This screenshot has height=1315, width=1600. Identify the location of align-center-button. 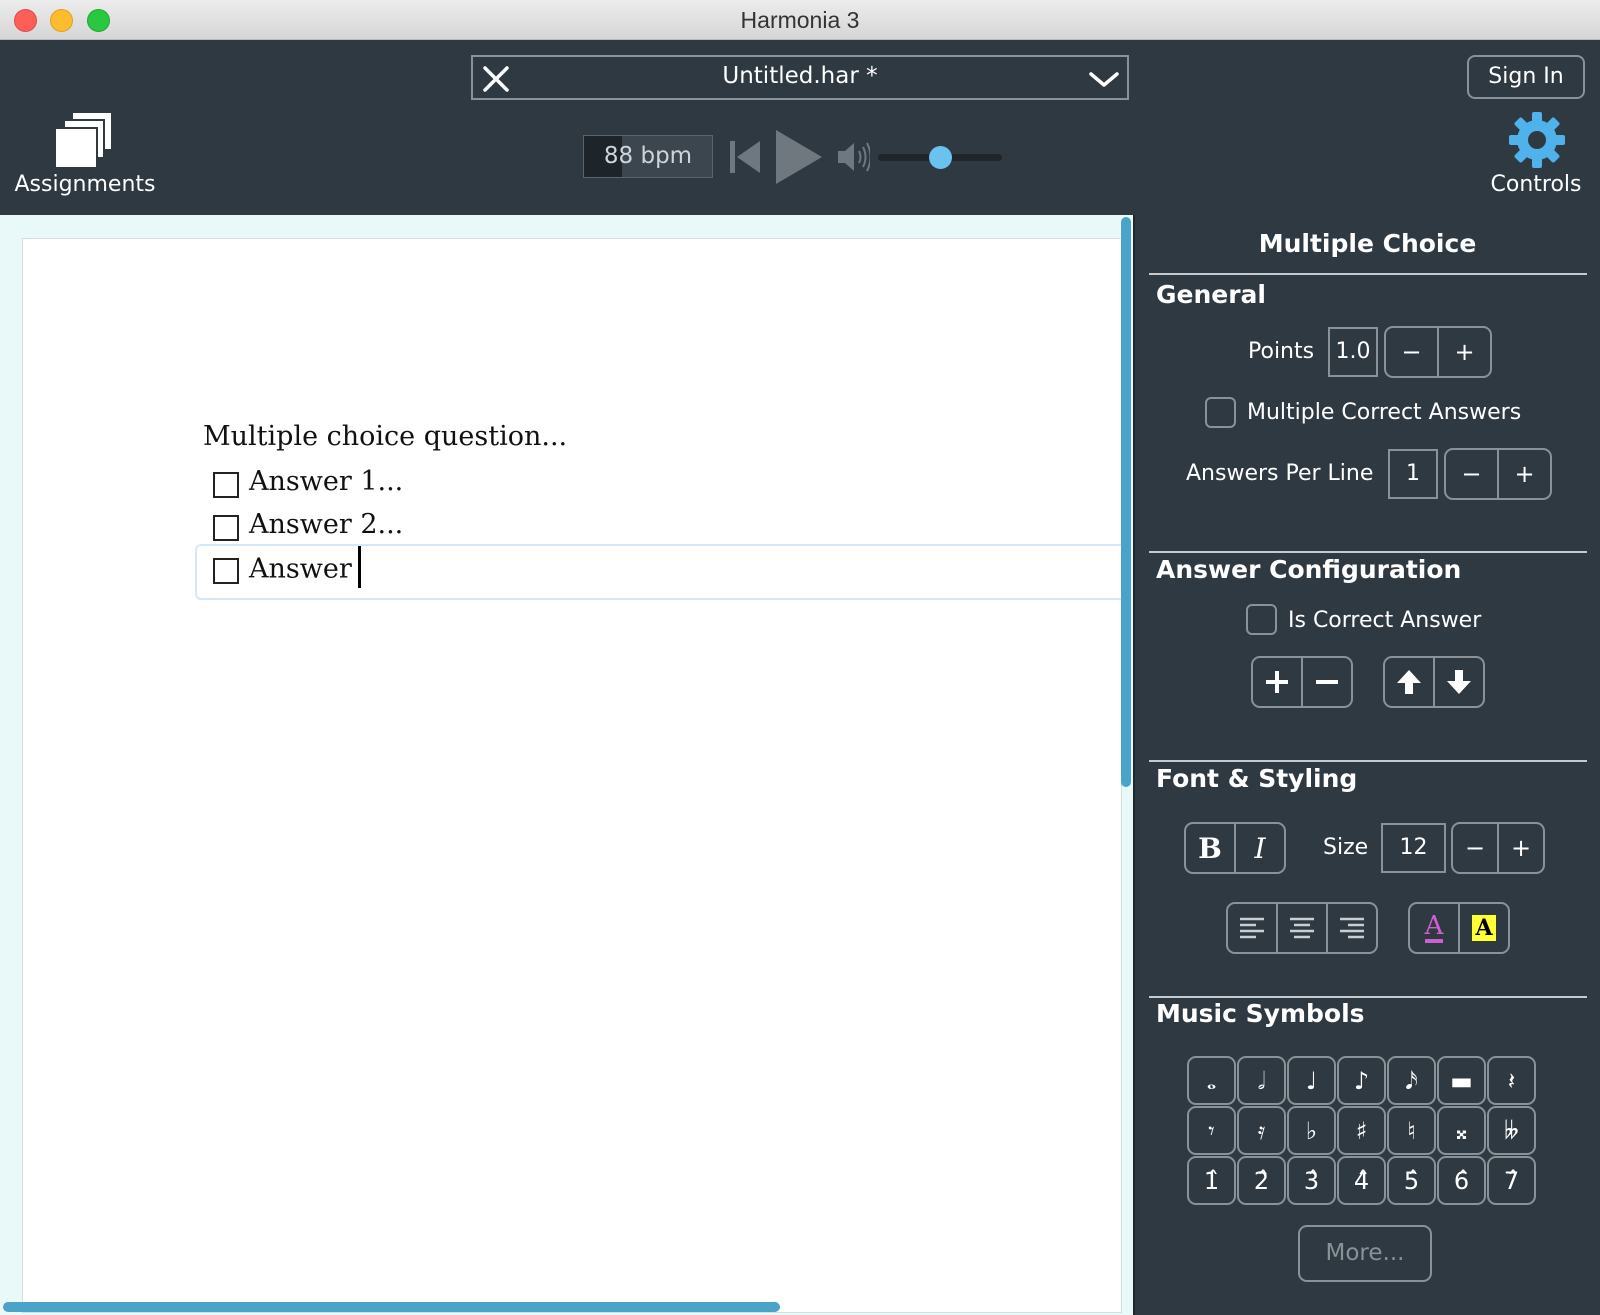
(1301, 928).